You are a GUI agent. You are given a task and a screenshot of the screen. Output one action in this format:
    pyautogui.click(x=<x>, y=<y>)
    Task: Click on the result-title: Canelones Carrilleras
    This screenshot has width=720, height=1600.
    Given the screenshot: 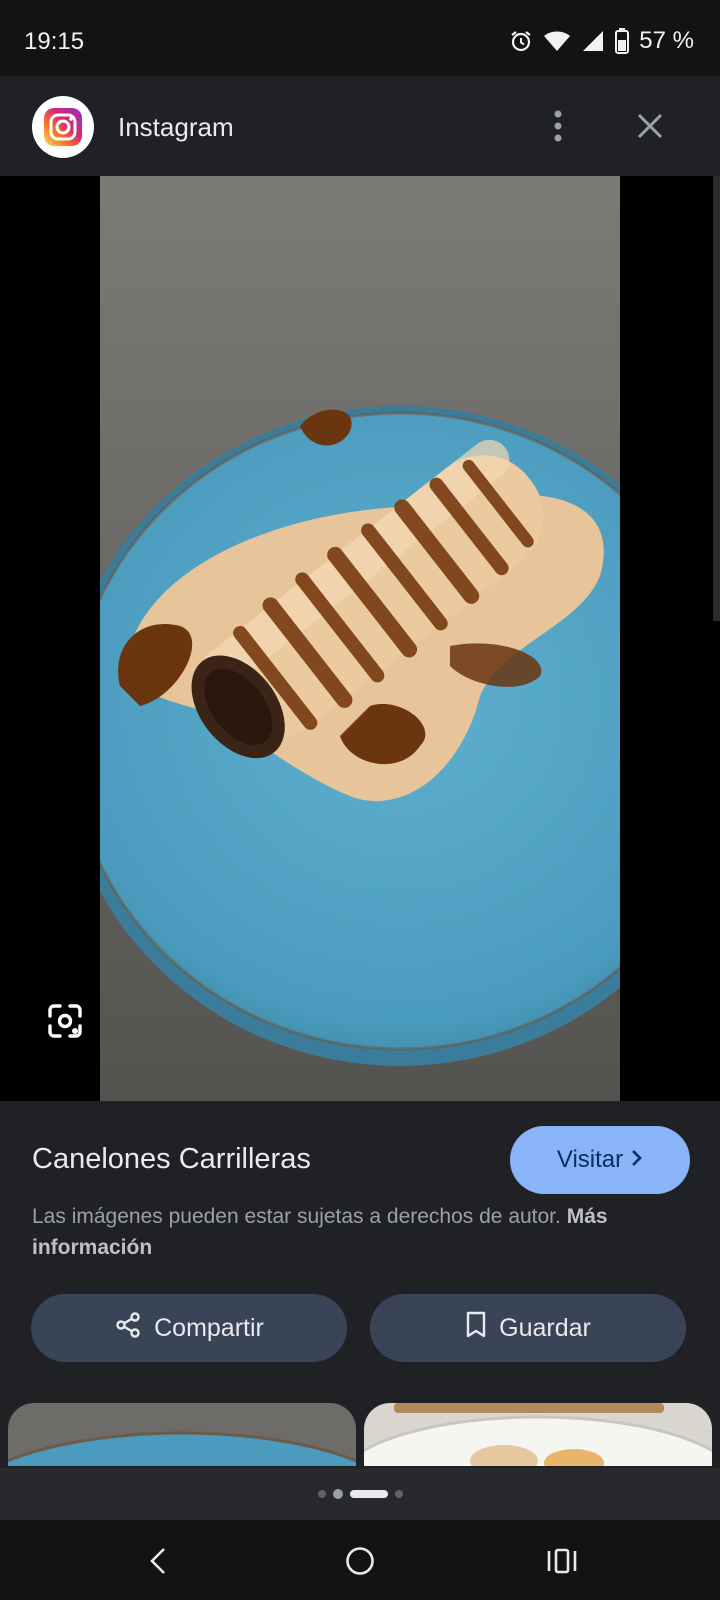 What is the action you would take?
    pyautogui.click(x=171, y=1159)
    